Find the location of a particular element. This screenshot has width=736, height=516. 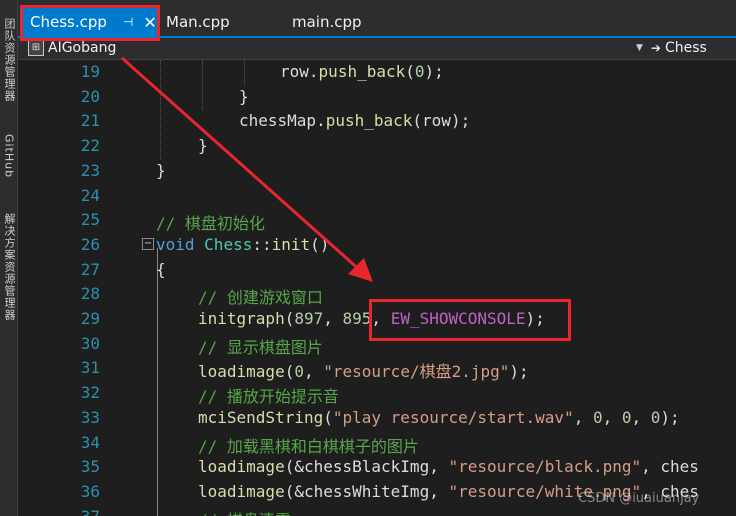

project-name: AIGobang is located at coordinates (82, 48).